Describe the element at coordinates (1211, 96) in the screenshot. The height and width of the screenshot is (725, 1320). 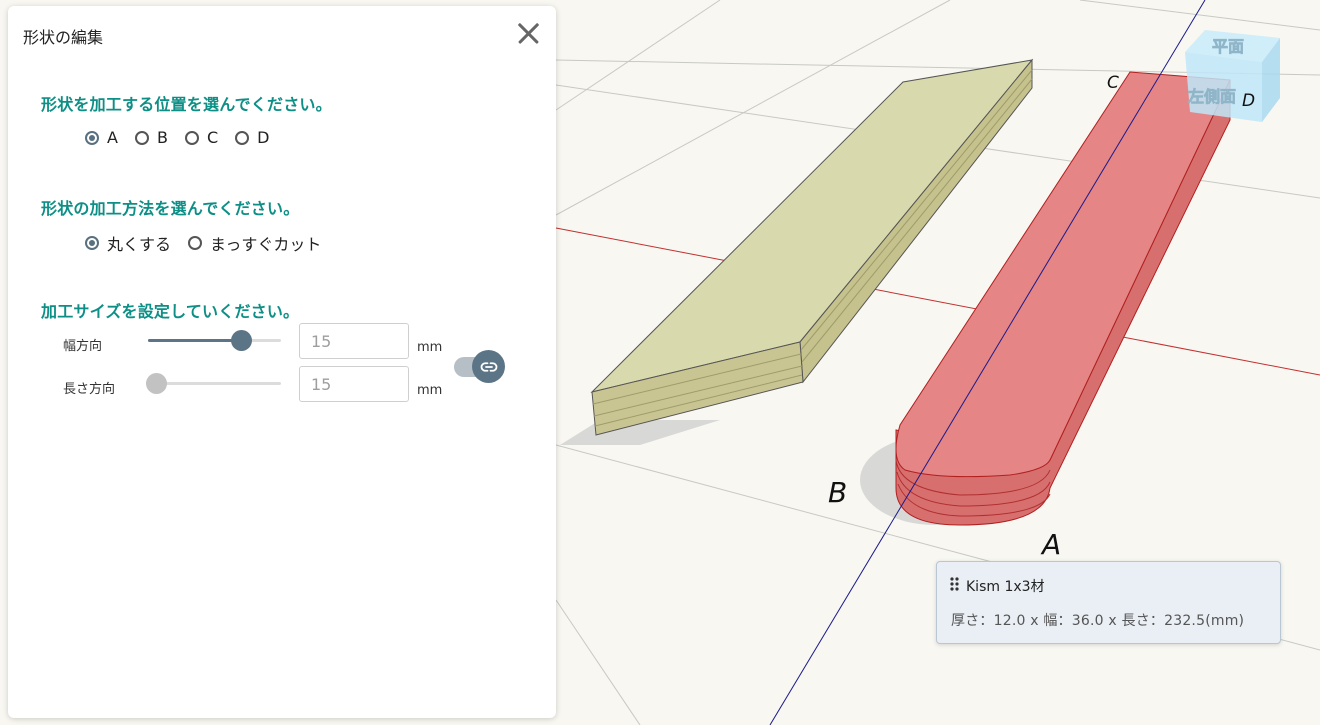
I see `view-cube-left-label: 左側面` at that location.